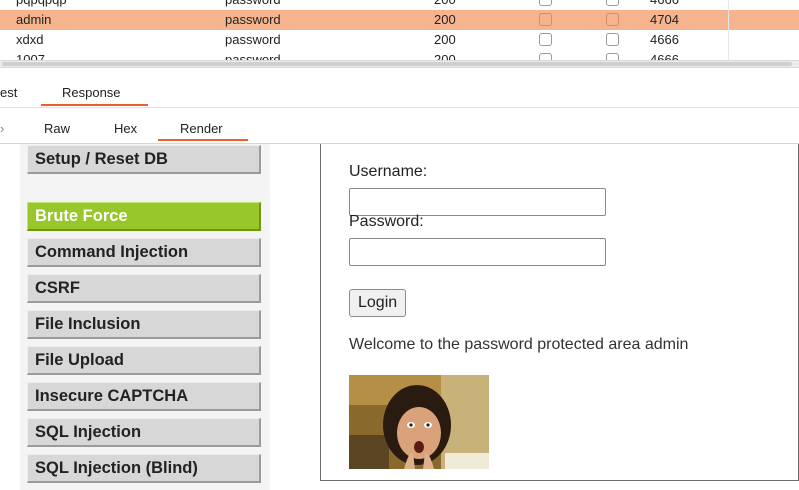 This screenshot has height=490, width=799. Describe the element at coordinates (728, 30) in the screenshot. I see `column-divider` at that location.